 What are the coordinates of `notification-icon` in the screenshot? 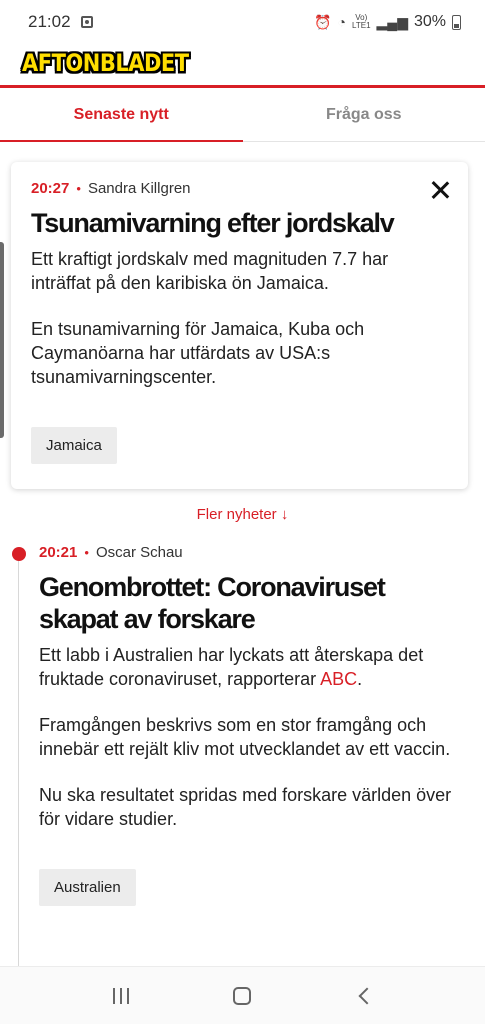 It's located at (86, 22).